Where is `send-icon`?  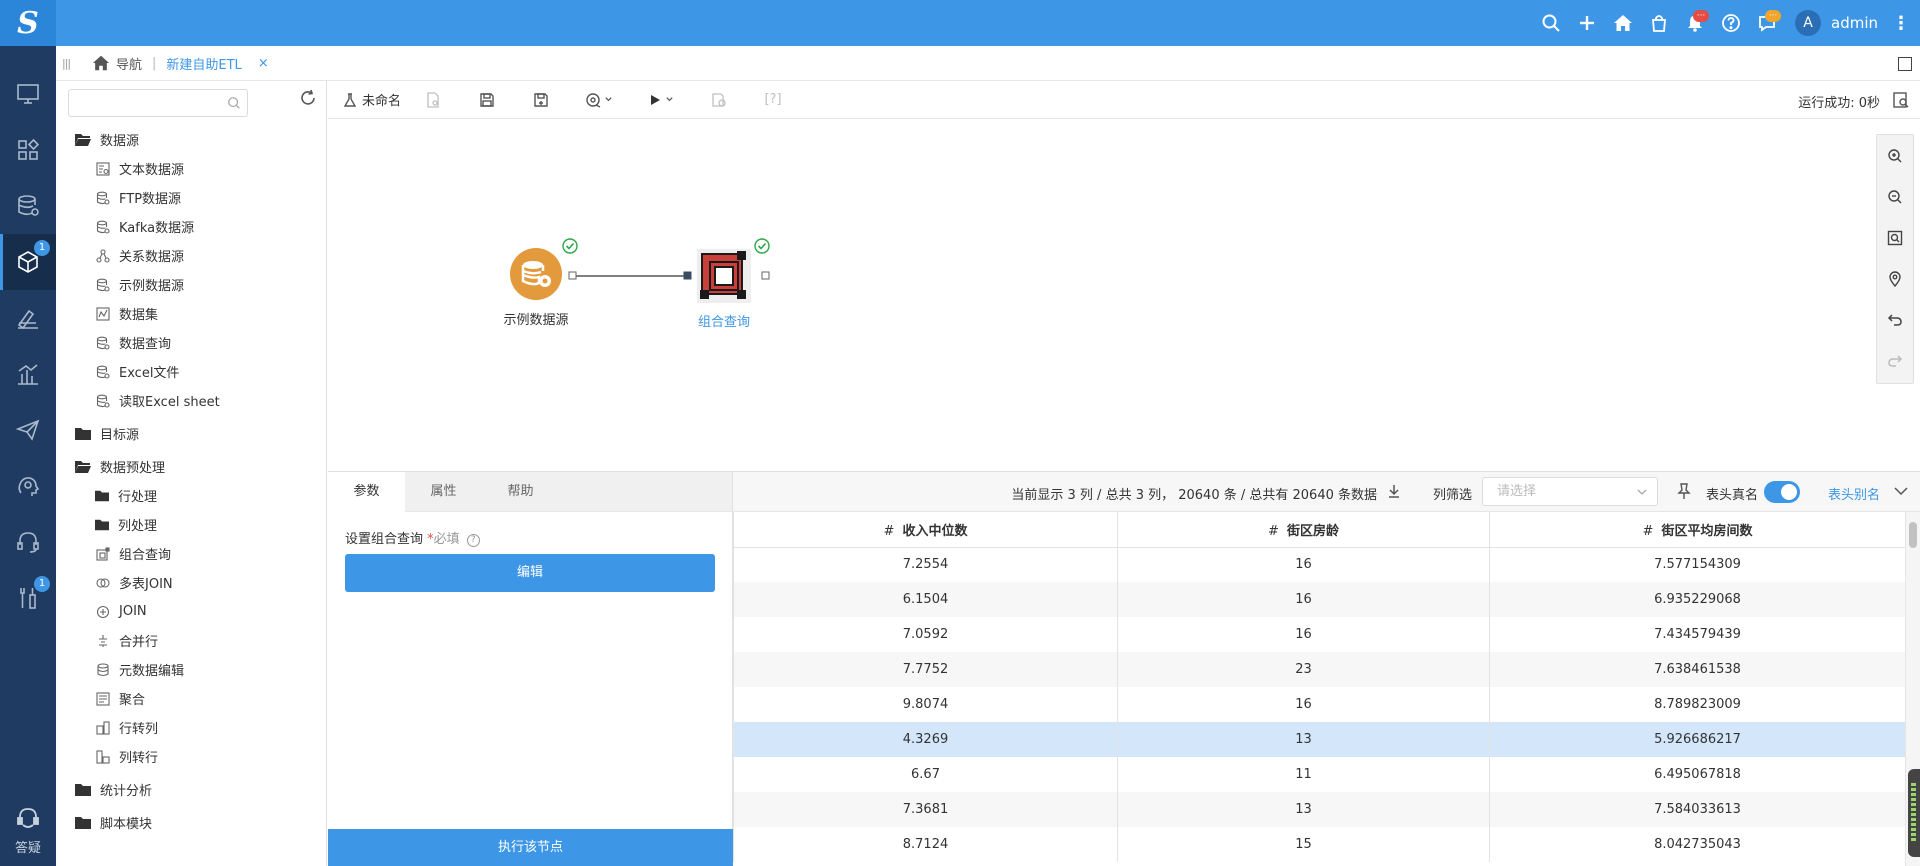 send-icon is located at coordinates (28, 430).